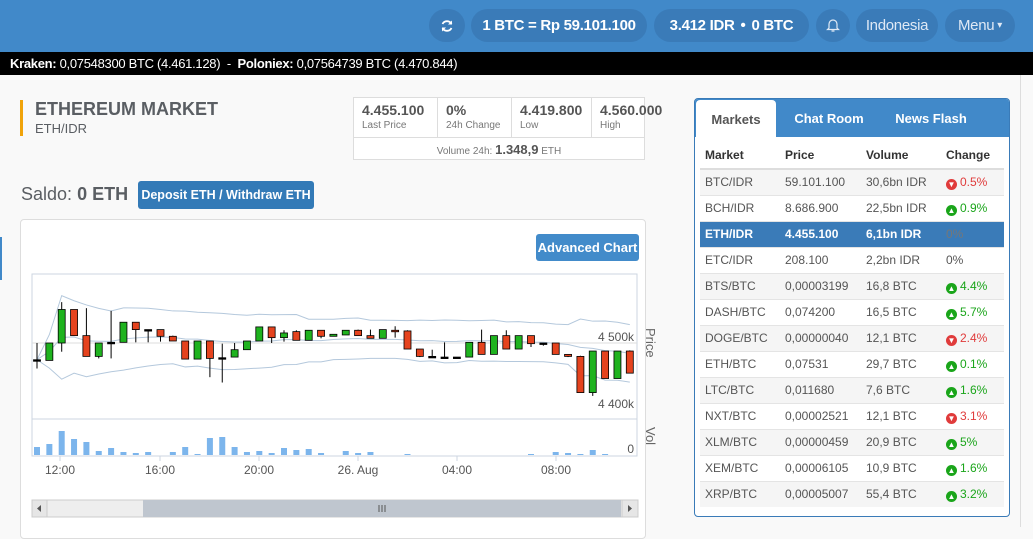 The image size is (1033, 539). I want to click on price-tick-4500k: 4 500k, so click(616, 337).